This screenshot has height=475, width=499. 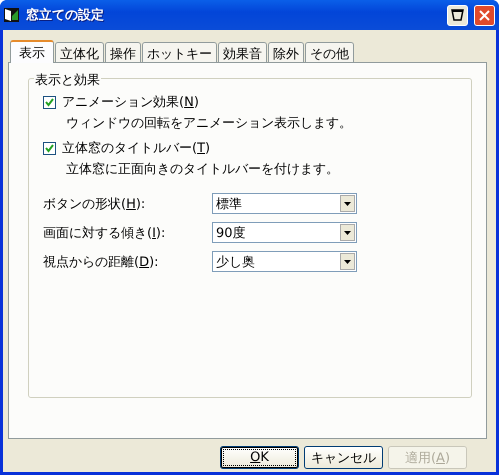 I want to click on dropdown: 少し奥, so click(x=284, y=261).